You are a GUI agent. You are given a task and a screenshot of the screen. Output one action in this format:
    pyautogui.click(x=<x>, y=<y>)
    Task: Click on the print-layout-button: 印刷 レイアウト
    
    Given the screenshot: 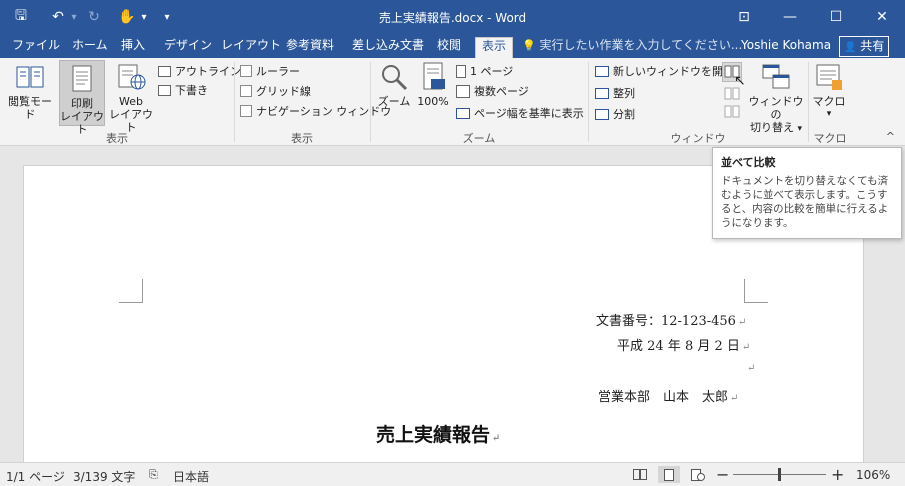 What is the action you would take?
    pyautogui.click(x=82, y=98)
    